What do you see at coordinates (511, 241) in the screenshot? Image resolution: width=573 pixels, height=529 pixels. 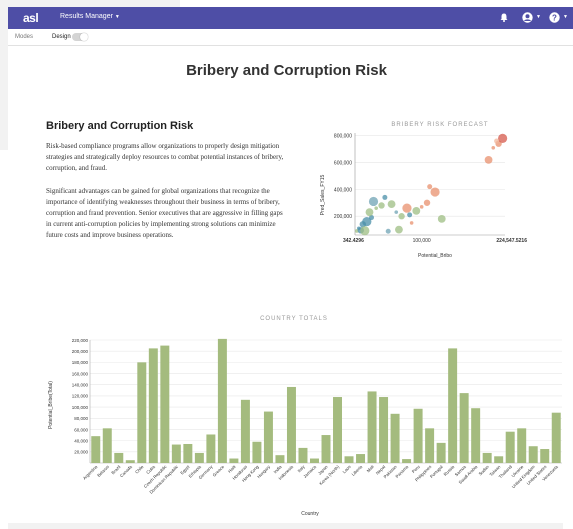 I see `scatter-x-tick-label: 224,547.5216` at bounding box center [511, 241].